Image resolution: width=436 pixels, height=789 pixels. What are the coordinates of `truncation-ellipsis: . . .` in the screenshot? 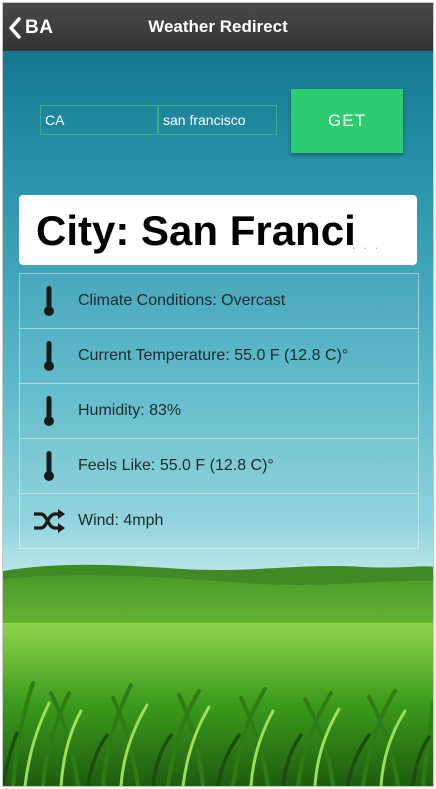 It's located at (366, 244).